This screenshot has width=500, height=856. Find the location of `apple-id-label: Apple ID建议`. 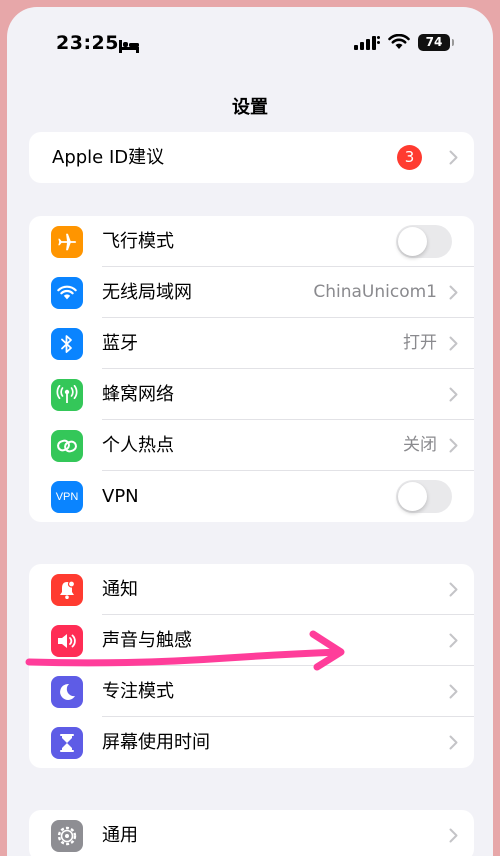

apple-id-label: Apple ID建议 is located at coordinates (108, 157).